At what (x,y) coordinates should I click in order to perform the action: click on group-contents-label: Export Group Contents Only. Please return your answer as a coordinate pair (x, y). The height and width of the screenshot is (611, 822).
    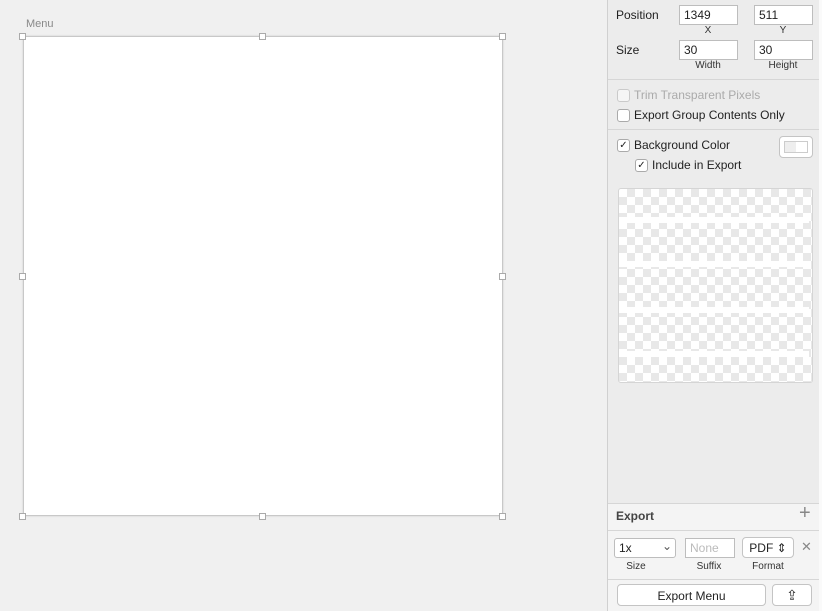
    Looking at the image, I should click on (709, 115).